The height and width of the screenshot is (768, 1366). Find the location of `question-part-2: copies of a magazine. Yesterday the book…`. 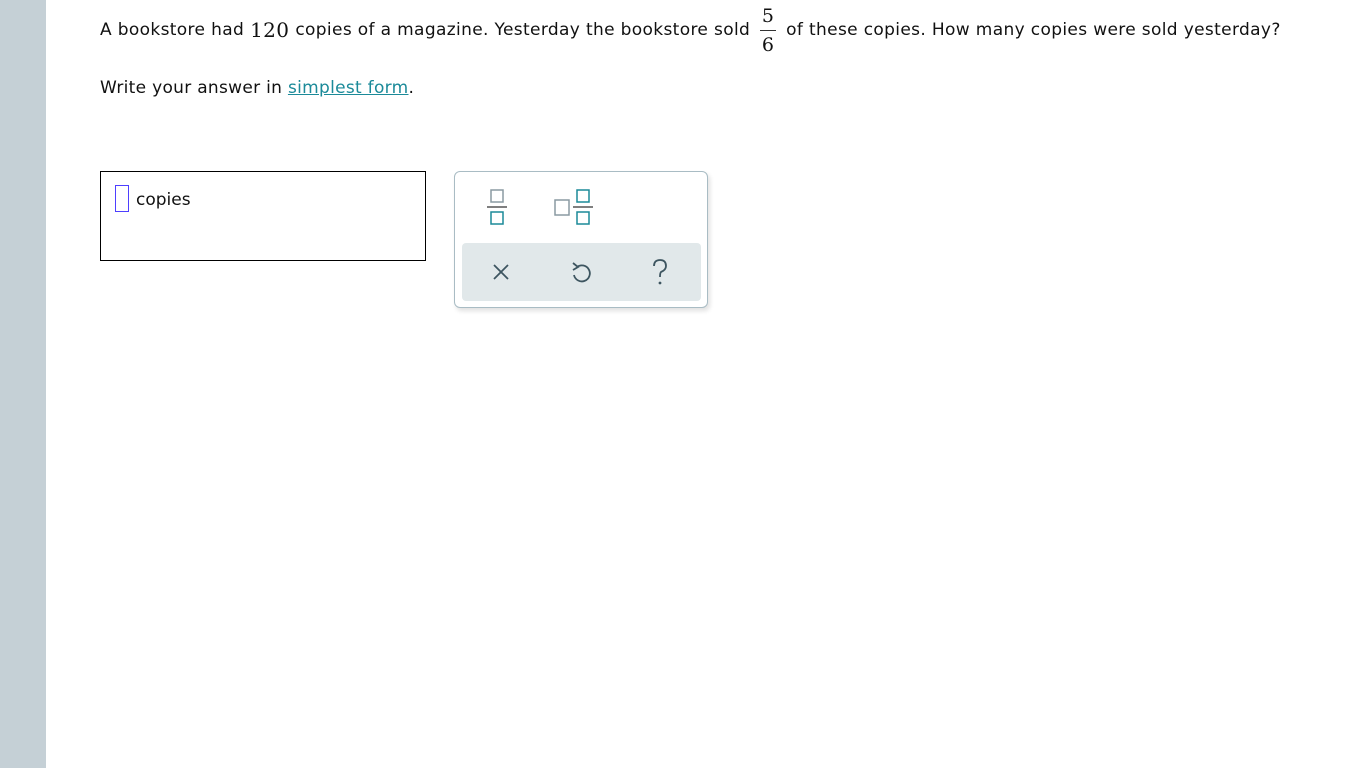

question-part-2: copies of a magazine. Yesterday the book… is located at coordinates (523, 30).